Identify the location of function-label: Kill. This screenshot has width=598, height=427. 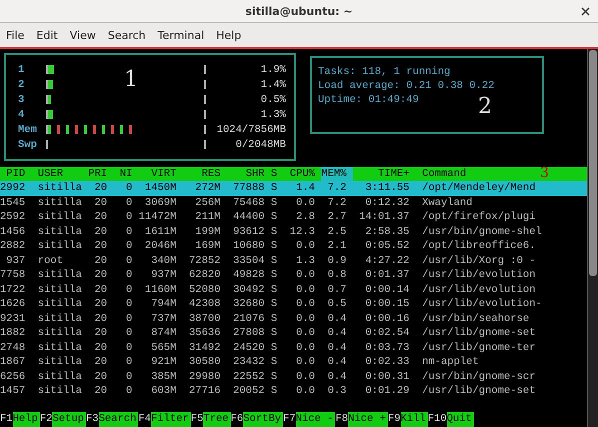
(414, 419).